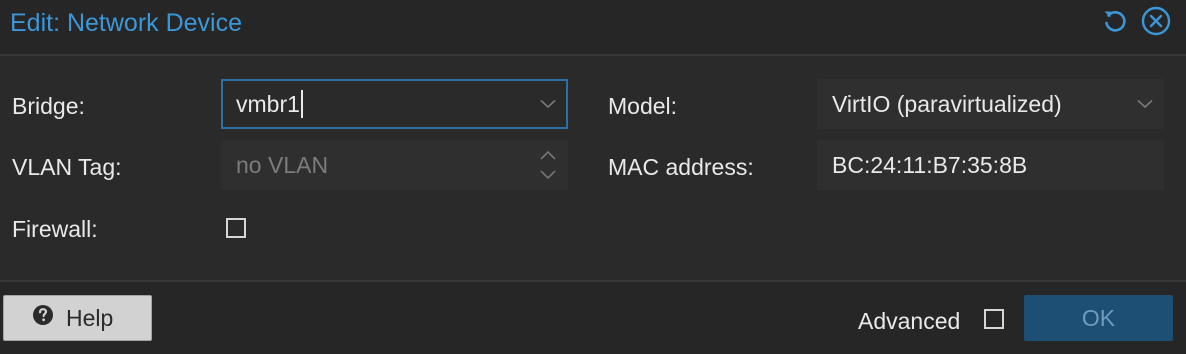 This screenshot has width=1186, height=354. Describe the element at coordinates (593, 281) in the screenshot. I see `footer-divider` at that location.